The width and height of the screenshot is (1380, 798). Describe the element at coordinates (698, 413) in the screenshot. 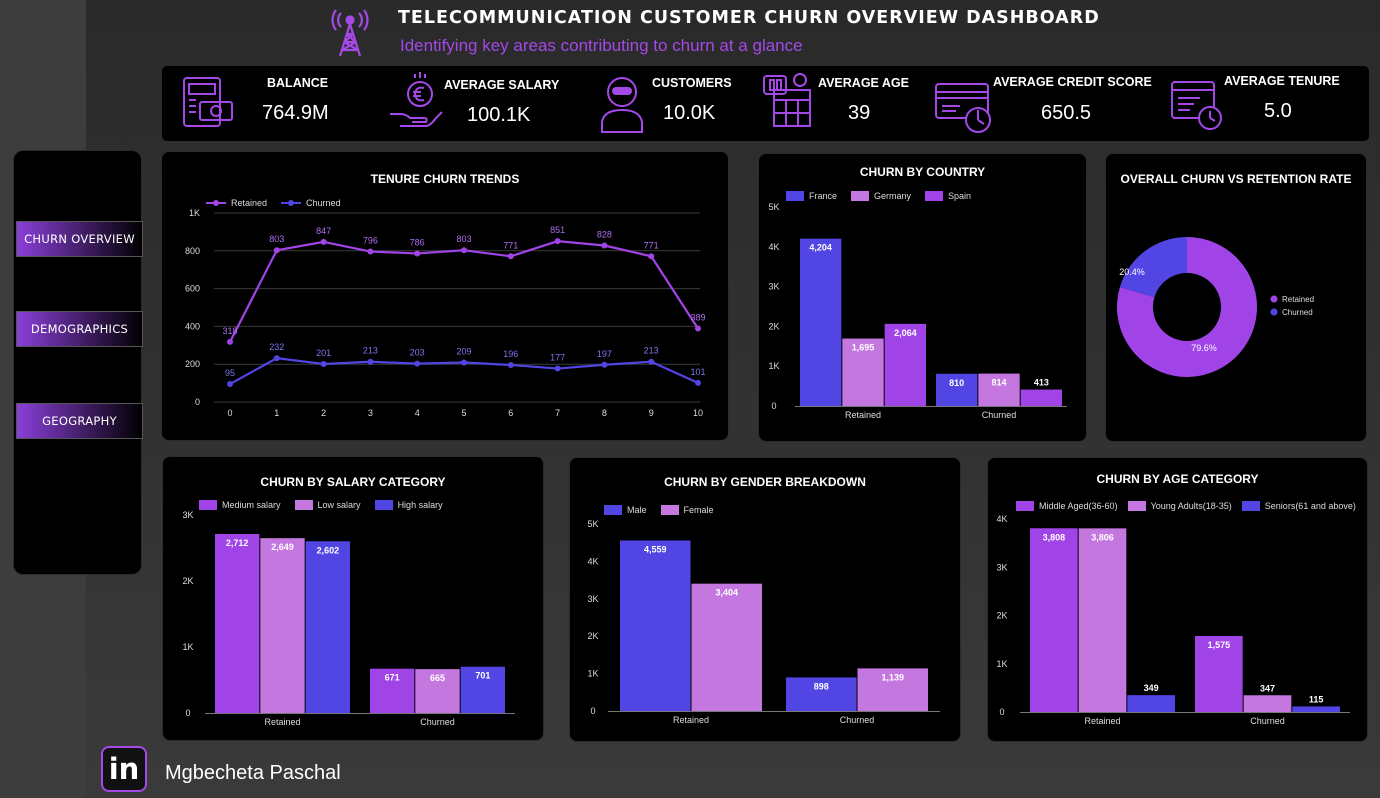

I see `x-tick-label: 10` at that location.